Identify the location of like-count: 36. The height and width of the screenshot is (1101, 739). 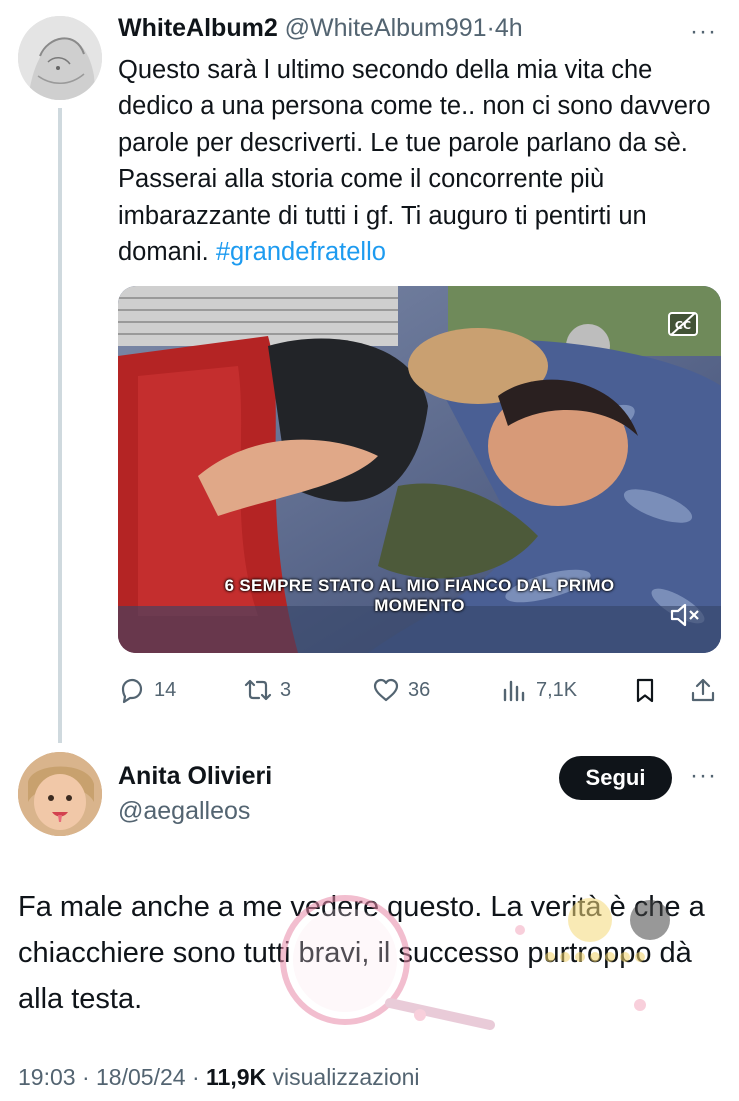
(419, 689).